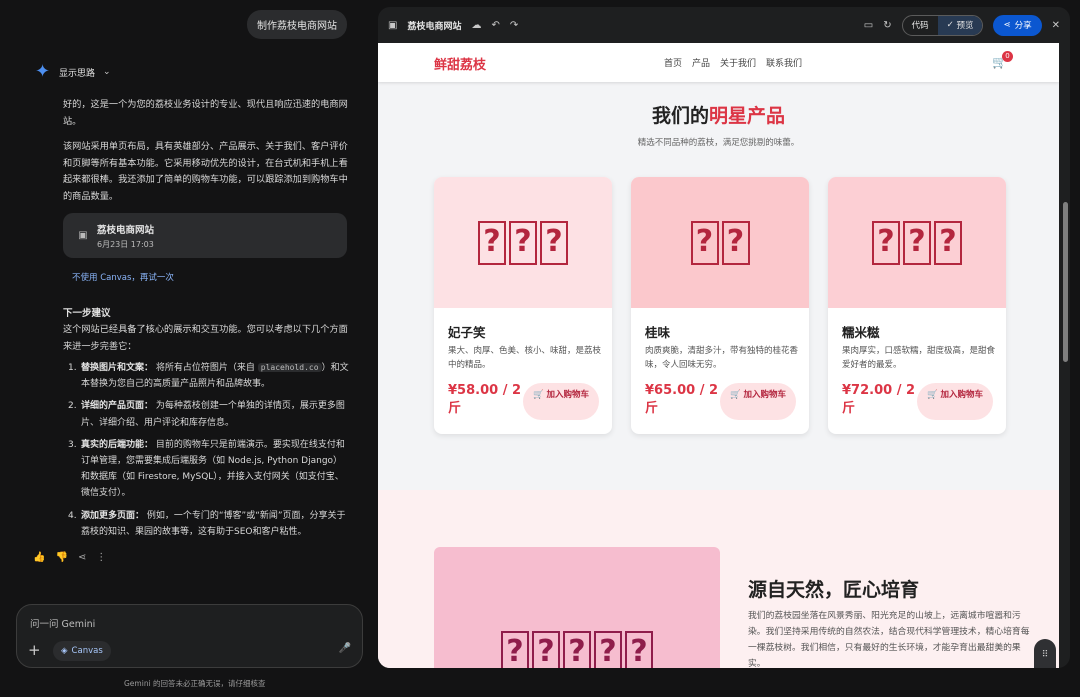 This screenshot has width=1080, height=697. I want to click on refresh-icon: ↻, so click(887, 25).